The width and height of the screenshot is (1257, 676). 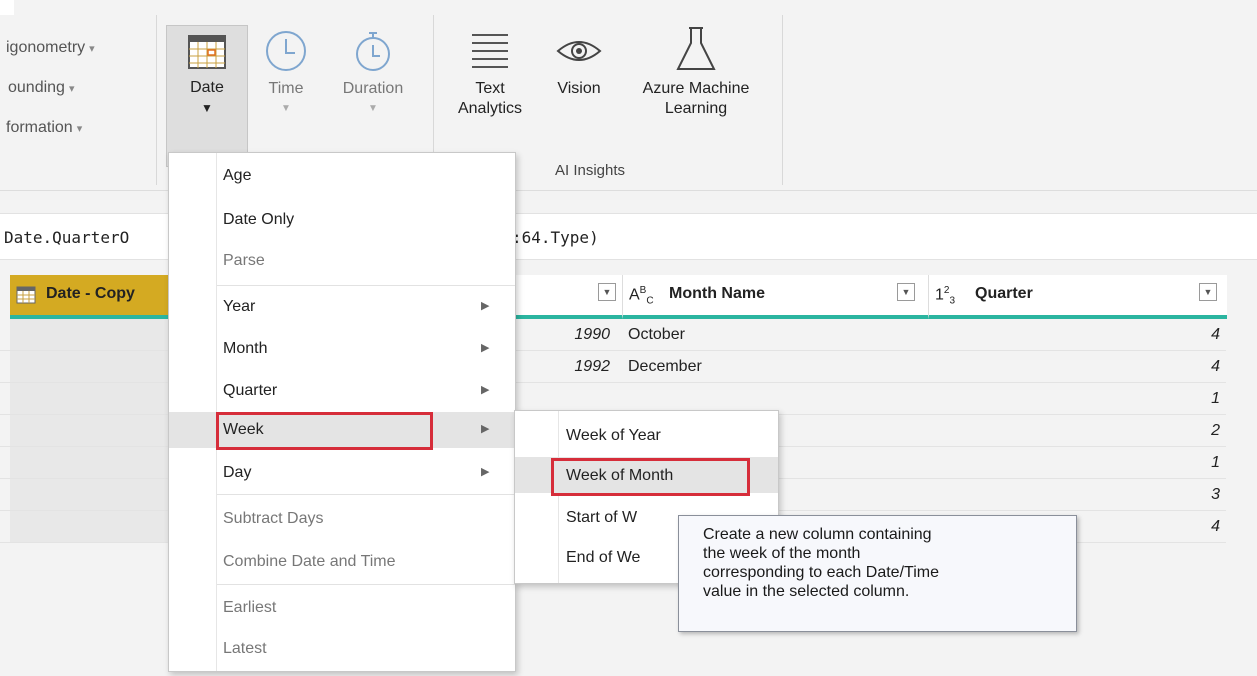 I want to click on menu-item-quarter: Quarter ▶, so click(x=342, y=391).